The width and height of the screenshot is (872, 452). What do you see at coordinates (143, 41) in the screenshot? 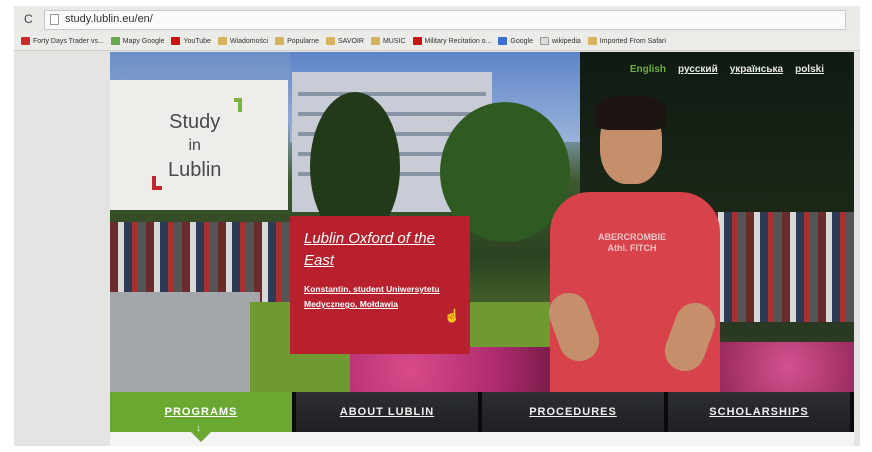
I see `bookmark-label: Mapy Google` at bounding box center [143, 41].